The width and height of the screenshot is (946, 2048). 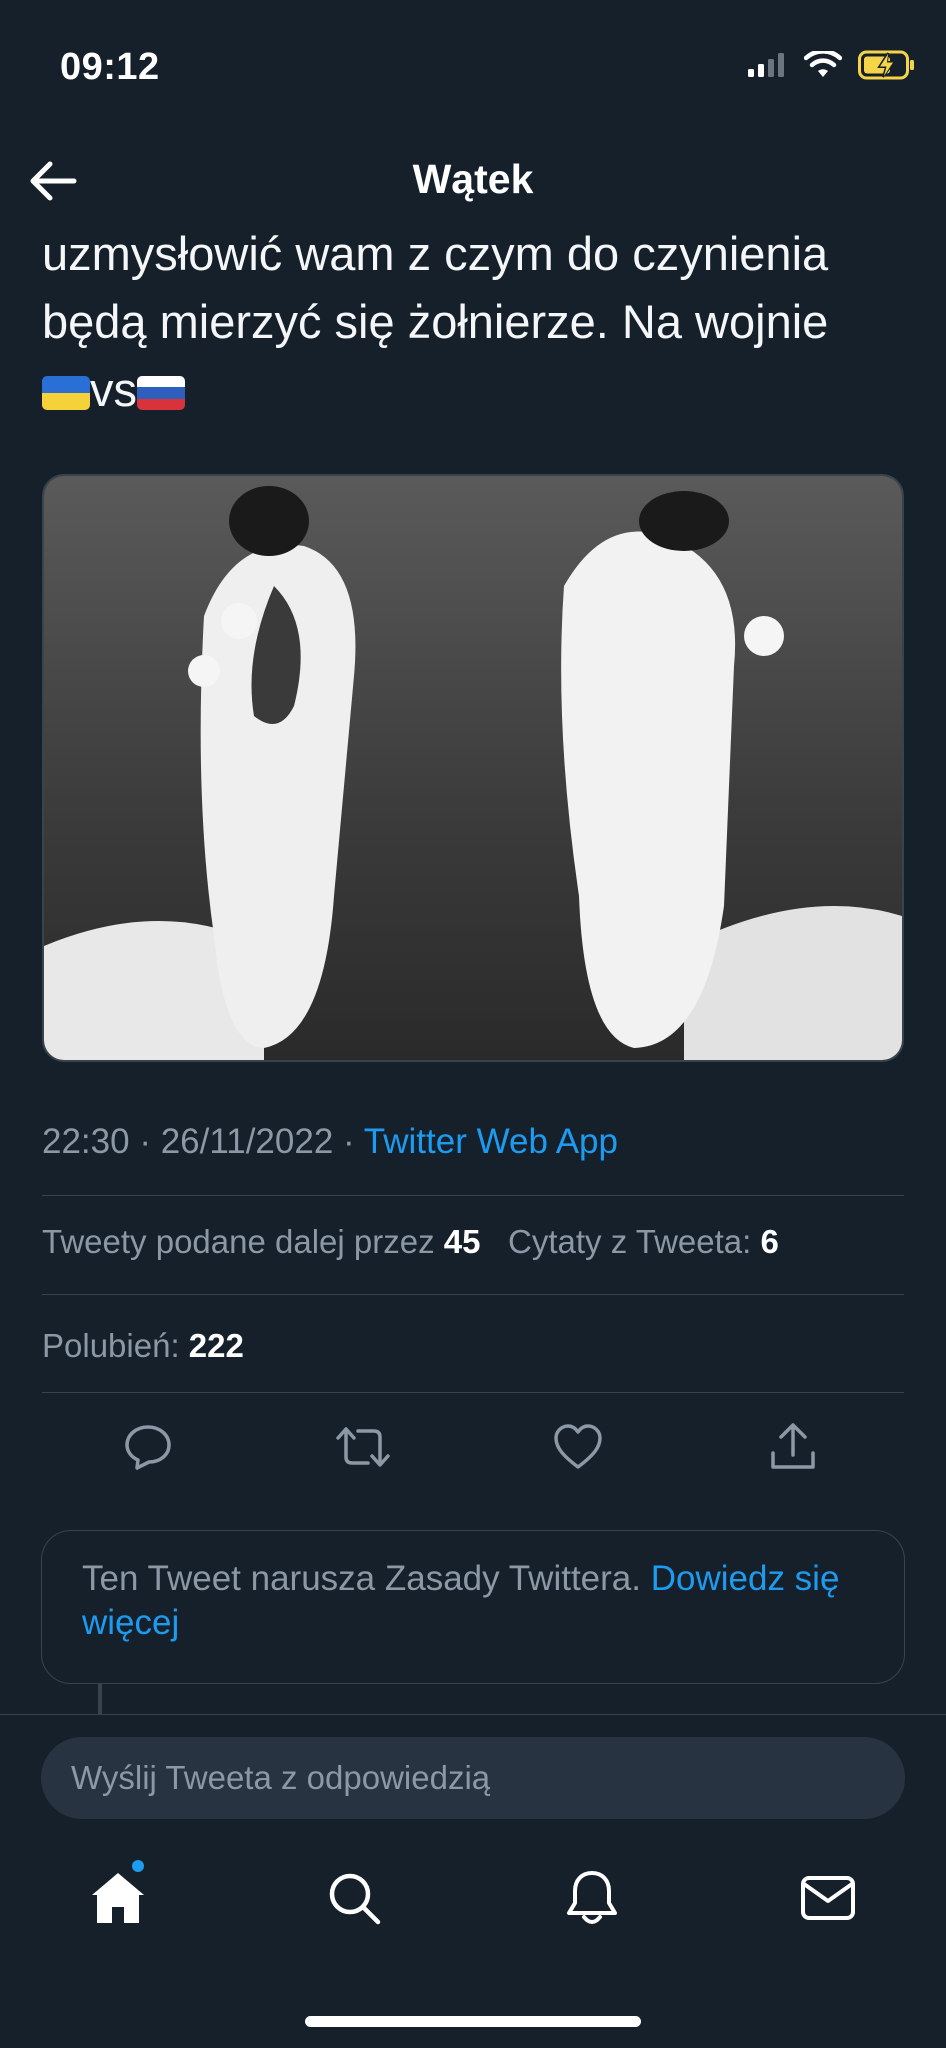 What do you see at coordinates (473, 1447) in the screenshot?
I see `tweet-actions` at bounding box center [473, 1447].